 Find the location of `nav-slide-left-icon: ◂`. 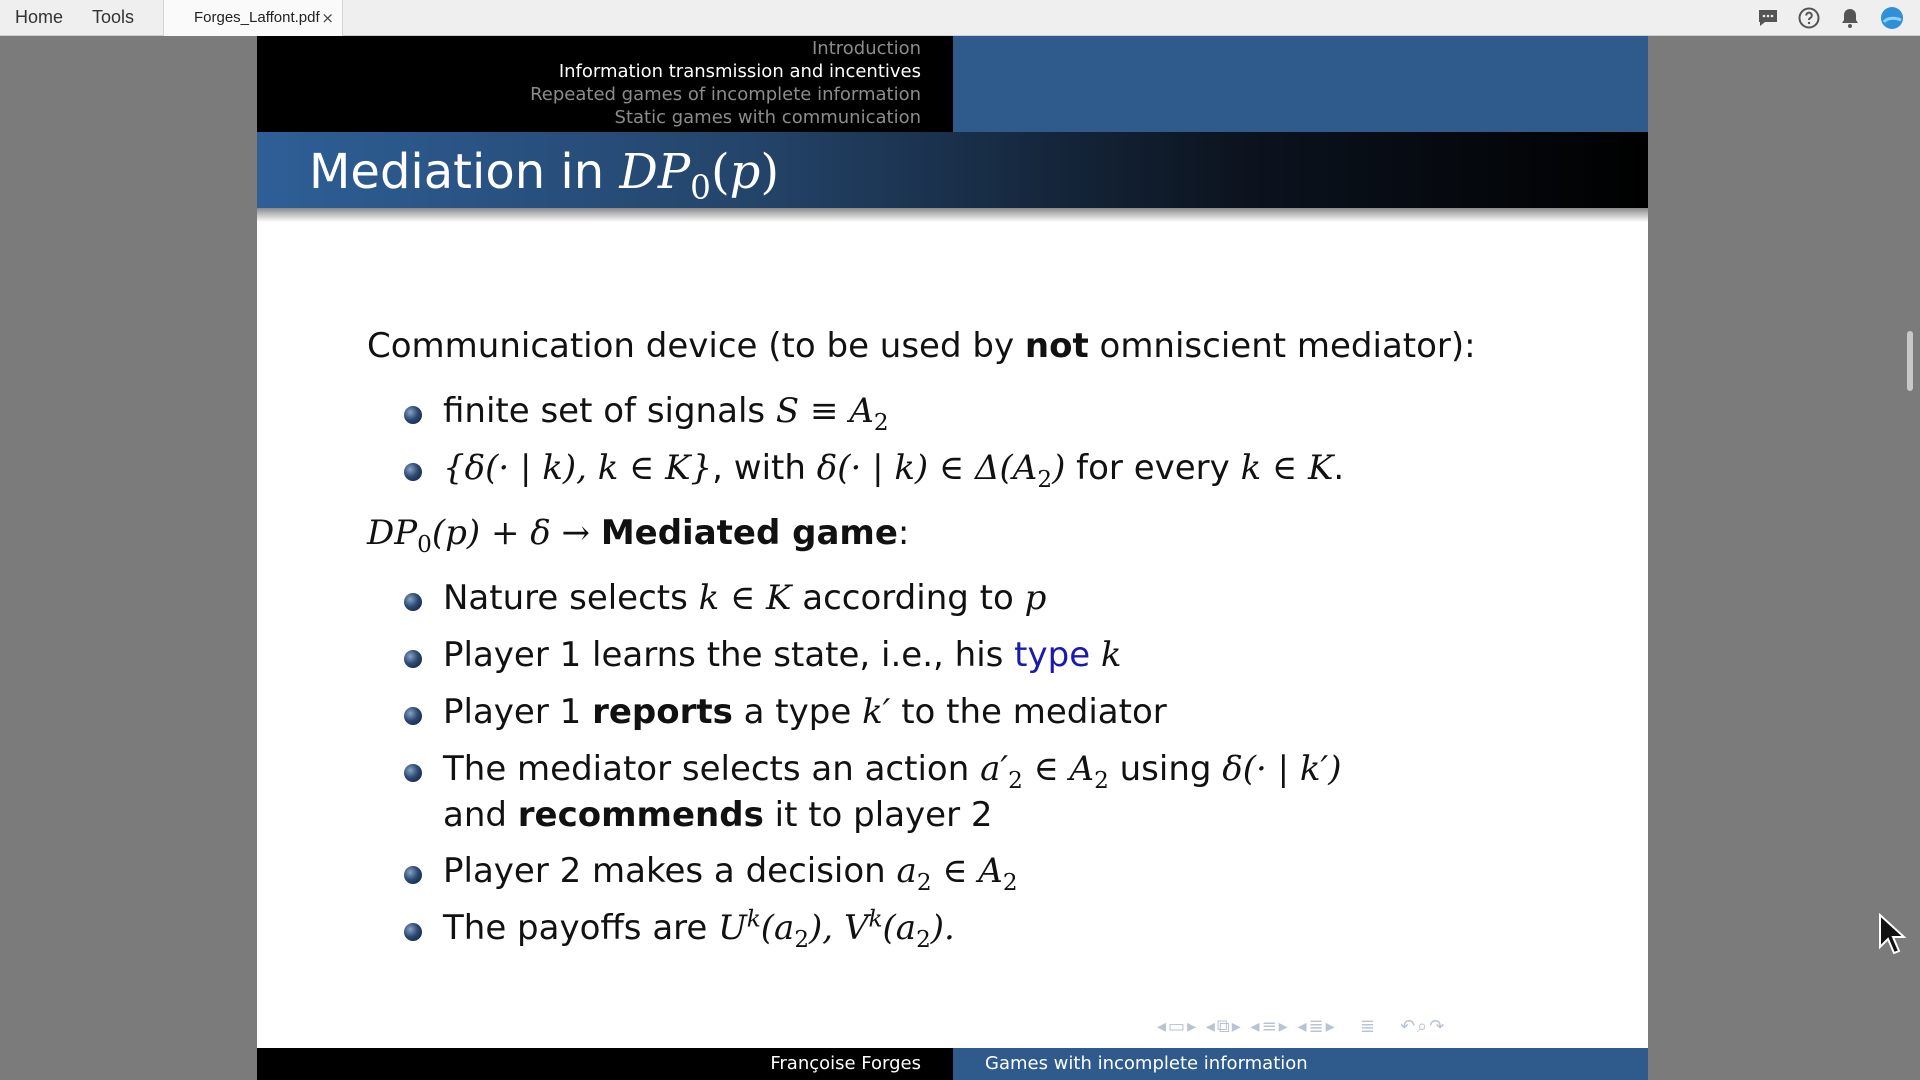

nav-slide-left-icon: ◂ is located at coordinates (1162, 1026).